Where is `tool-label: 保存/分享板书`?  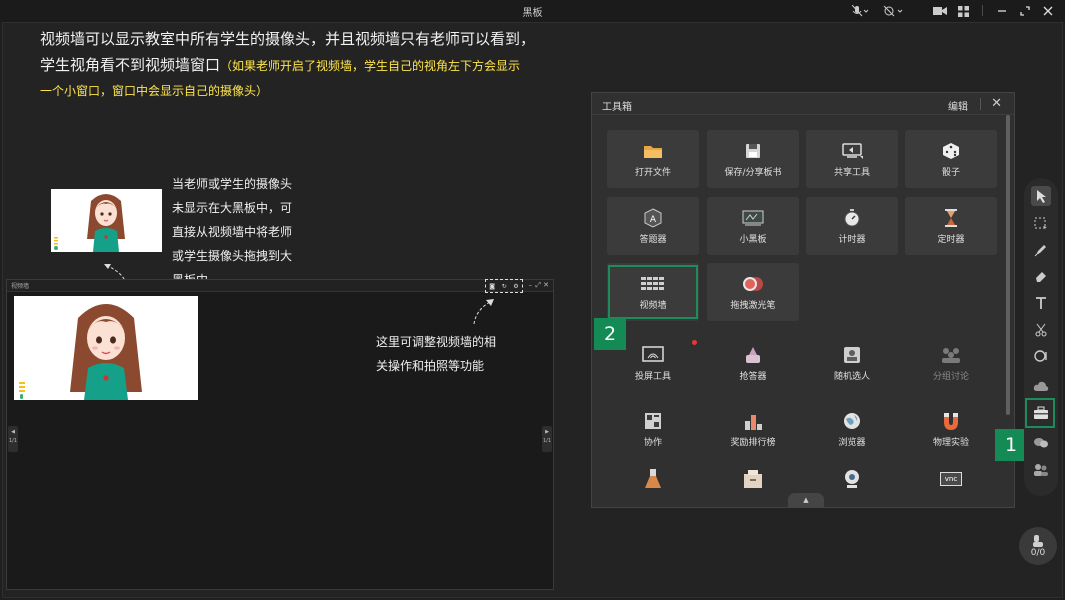
tool-label: 保存/分享板书 is located at coordinates (753, 173).